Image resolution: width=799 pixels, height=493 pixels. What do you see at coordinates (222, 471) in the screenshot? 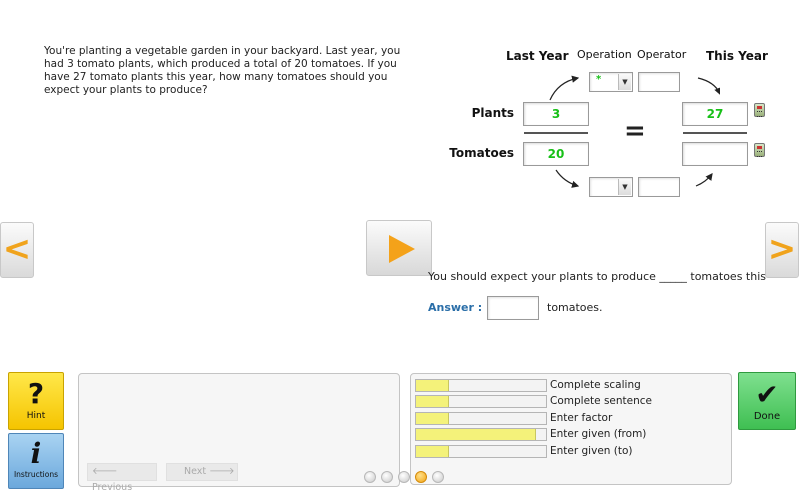
I see `arrow-right-icon: 🡒` at bounding box center [222, 471].